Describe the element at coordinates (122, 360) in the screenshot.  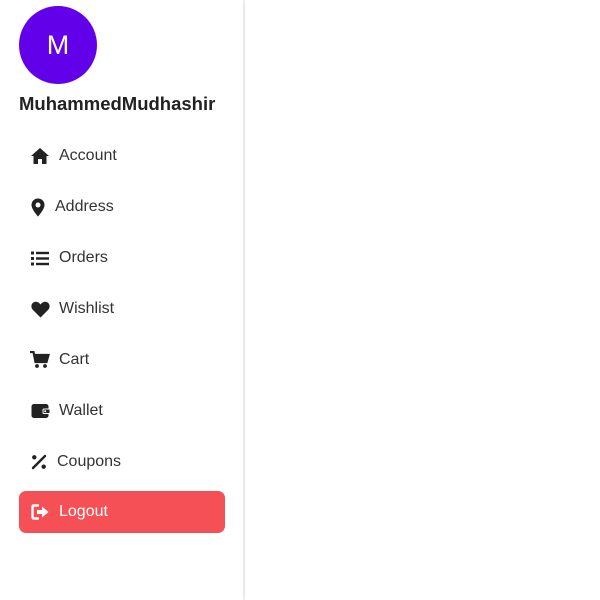
I see `sidebar-item-cart: Cart` at that location.